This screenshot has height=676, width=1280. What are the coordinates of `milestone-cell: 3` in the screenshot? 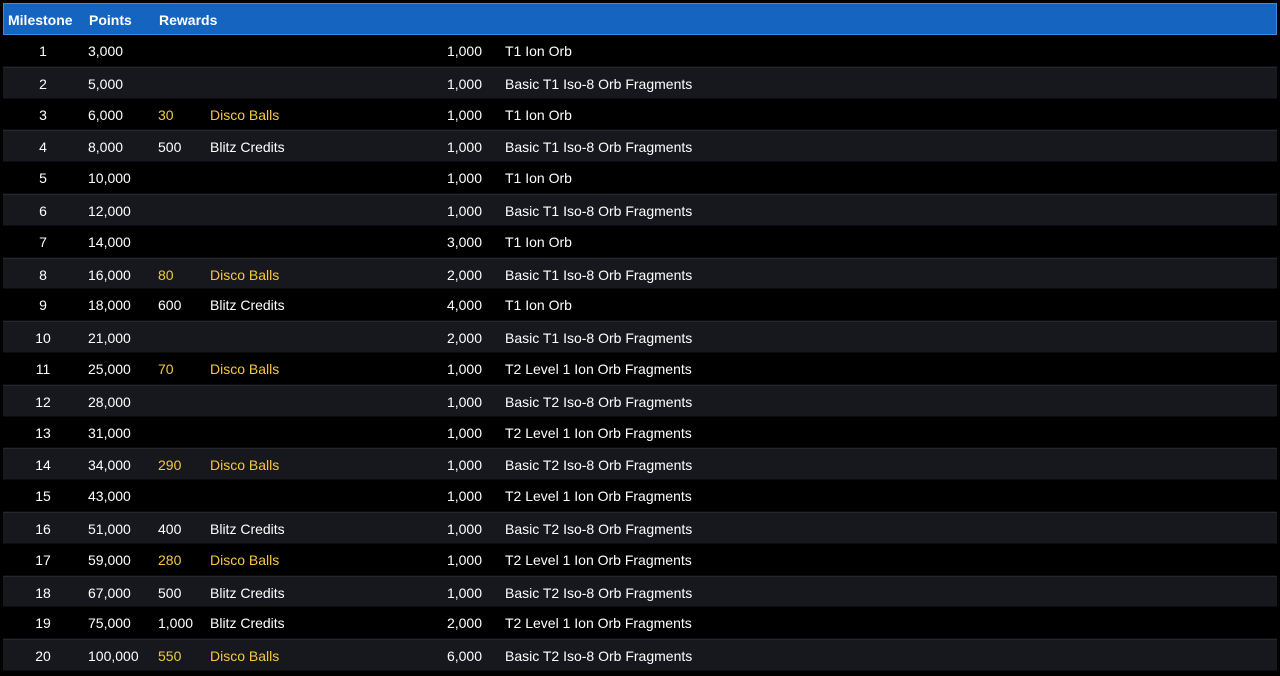 It's located at (43, 114).